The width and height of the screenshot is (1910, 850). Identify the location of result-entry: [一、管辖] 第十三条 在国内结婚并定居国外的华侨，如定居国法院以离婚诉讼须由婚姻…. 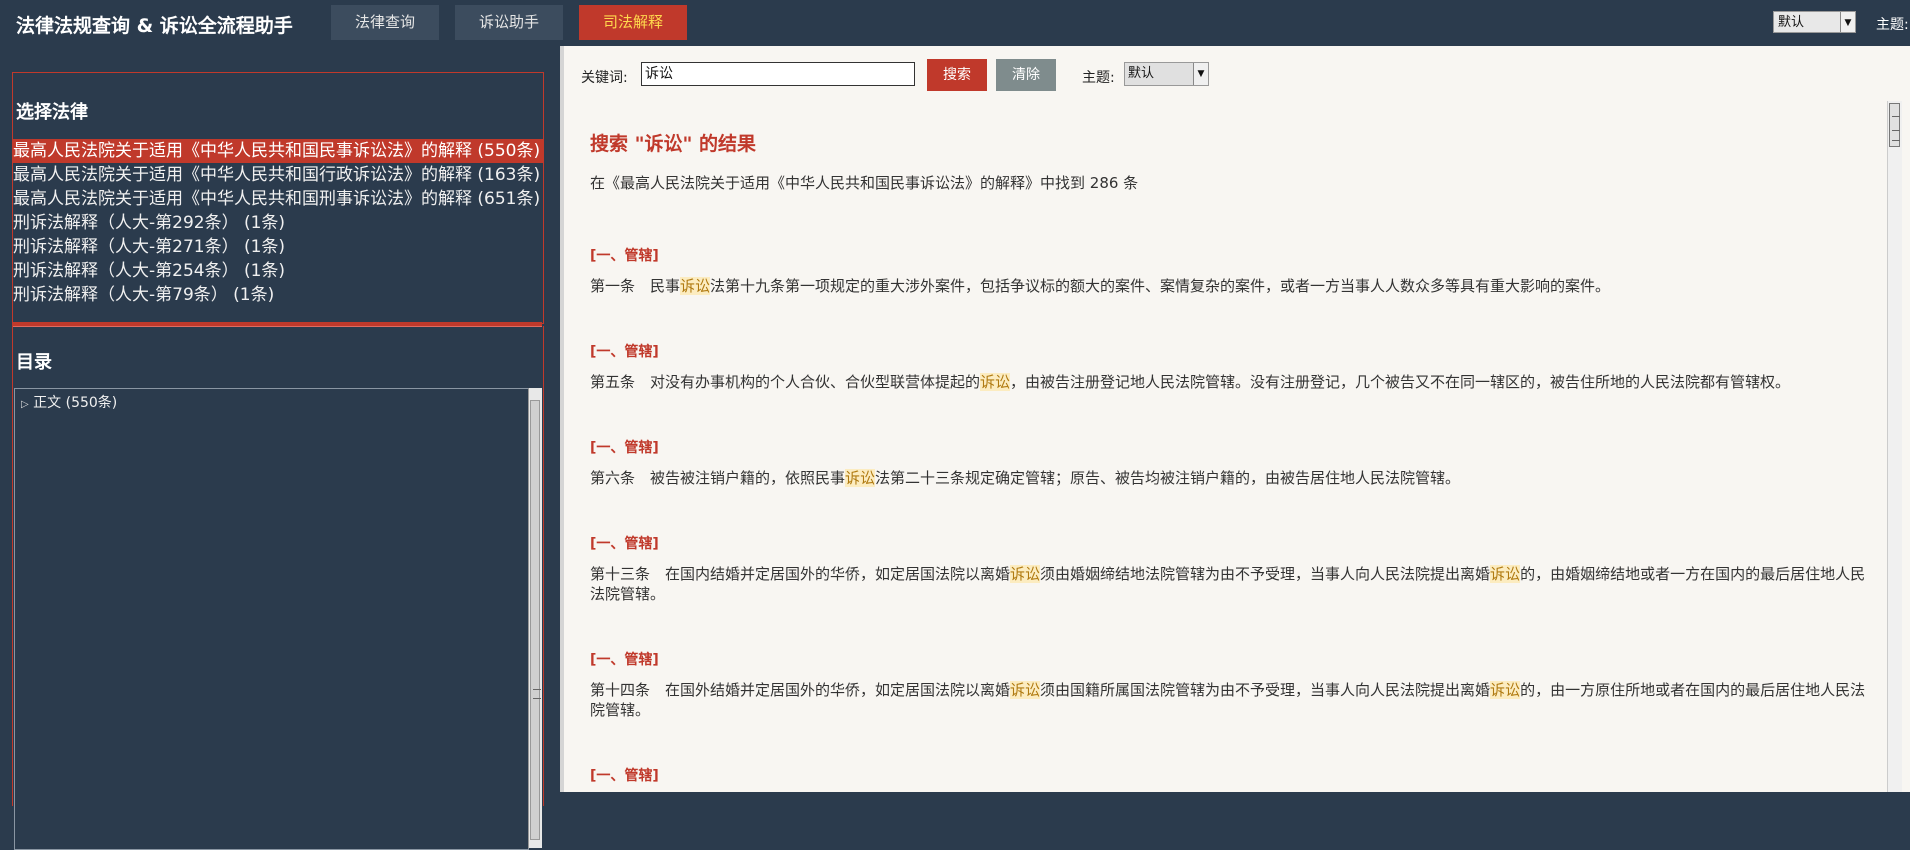
(1235, 592).